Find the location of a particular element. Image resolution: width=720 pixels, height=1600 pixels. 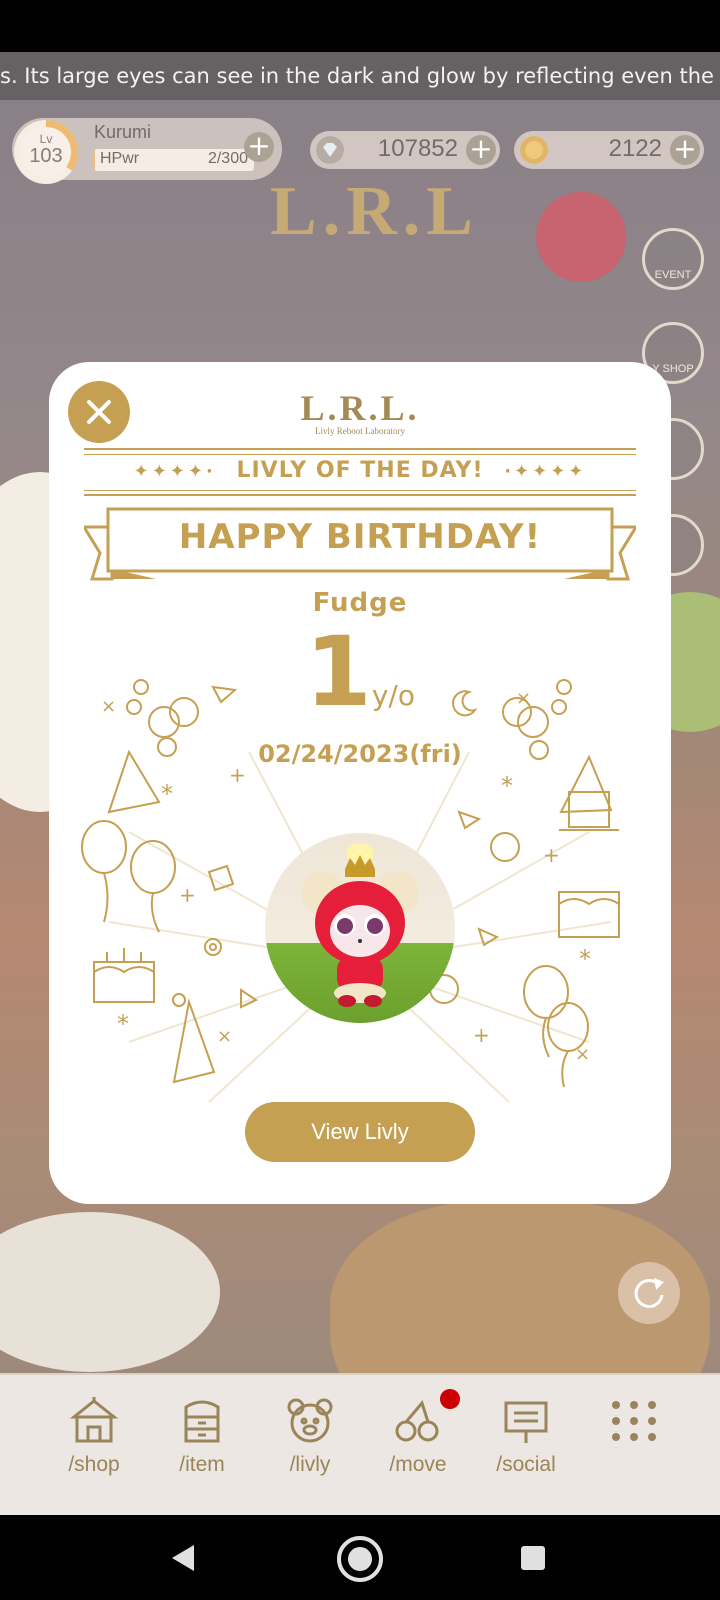

view-livly-button: View Livly is located at coordinates (360, 1132).